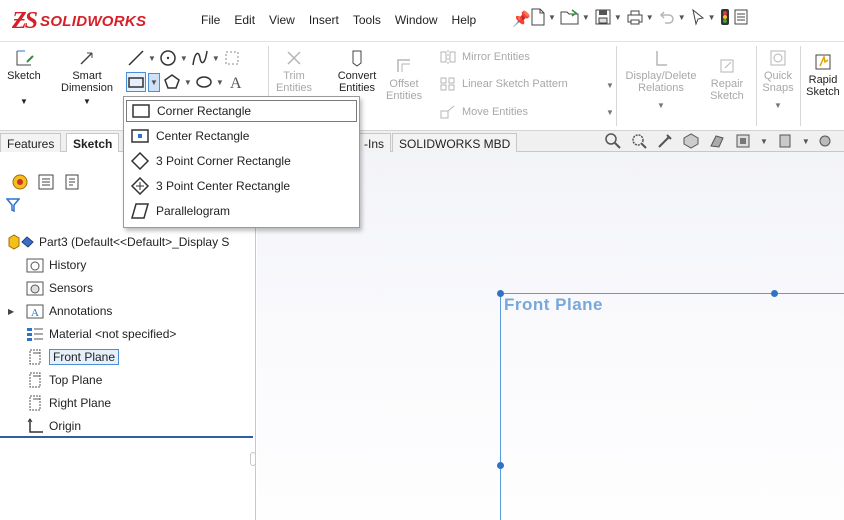  What do you see at coordinates (823, 75) in the screenshot?
I see `rapid-sketch-button: Rapid Sketch` at bounding box center [823, 75].